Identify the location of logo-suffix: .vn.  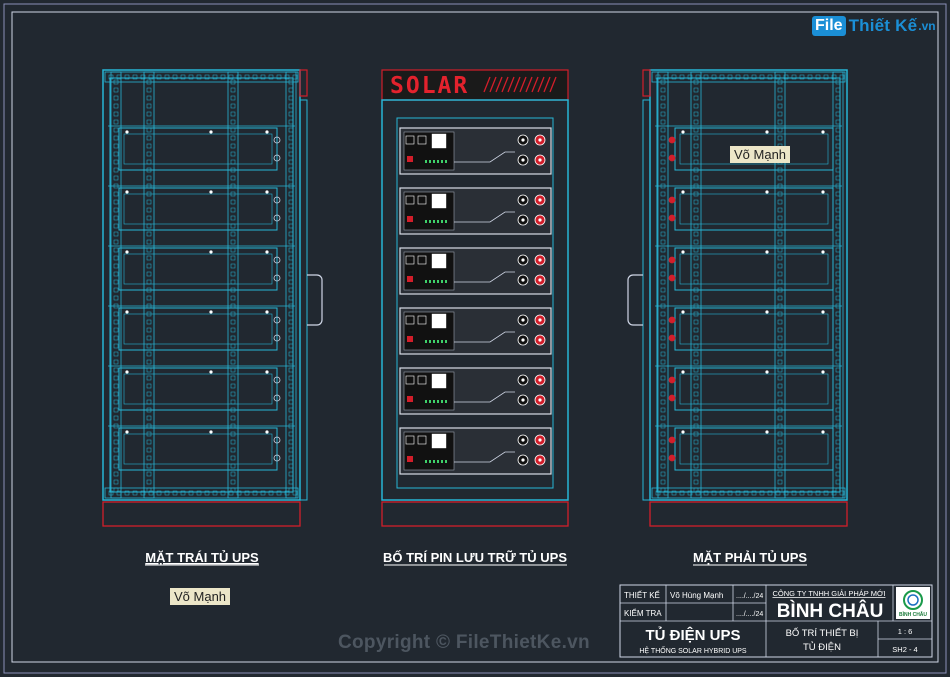
(927, 26).